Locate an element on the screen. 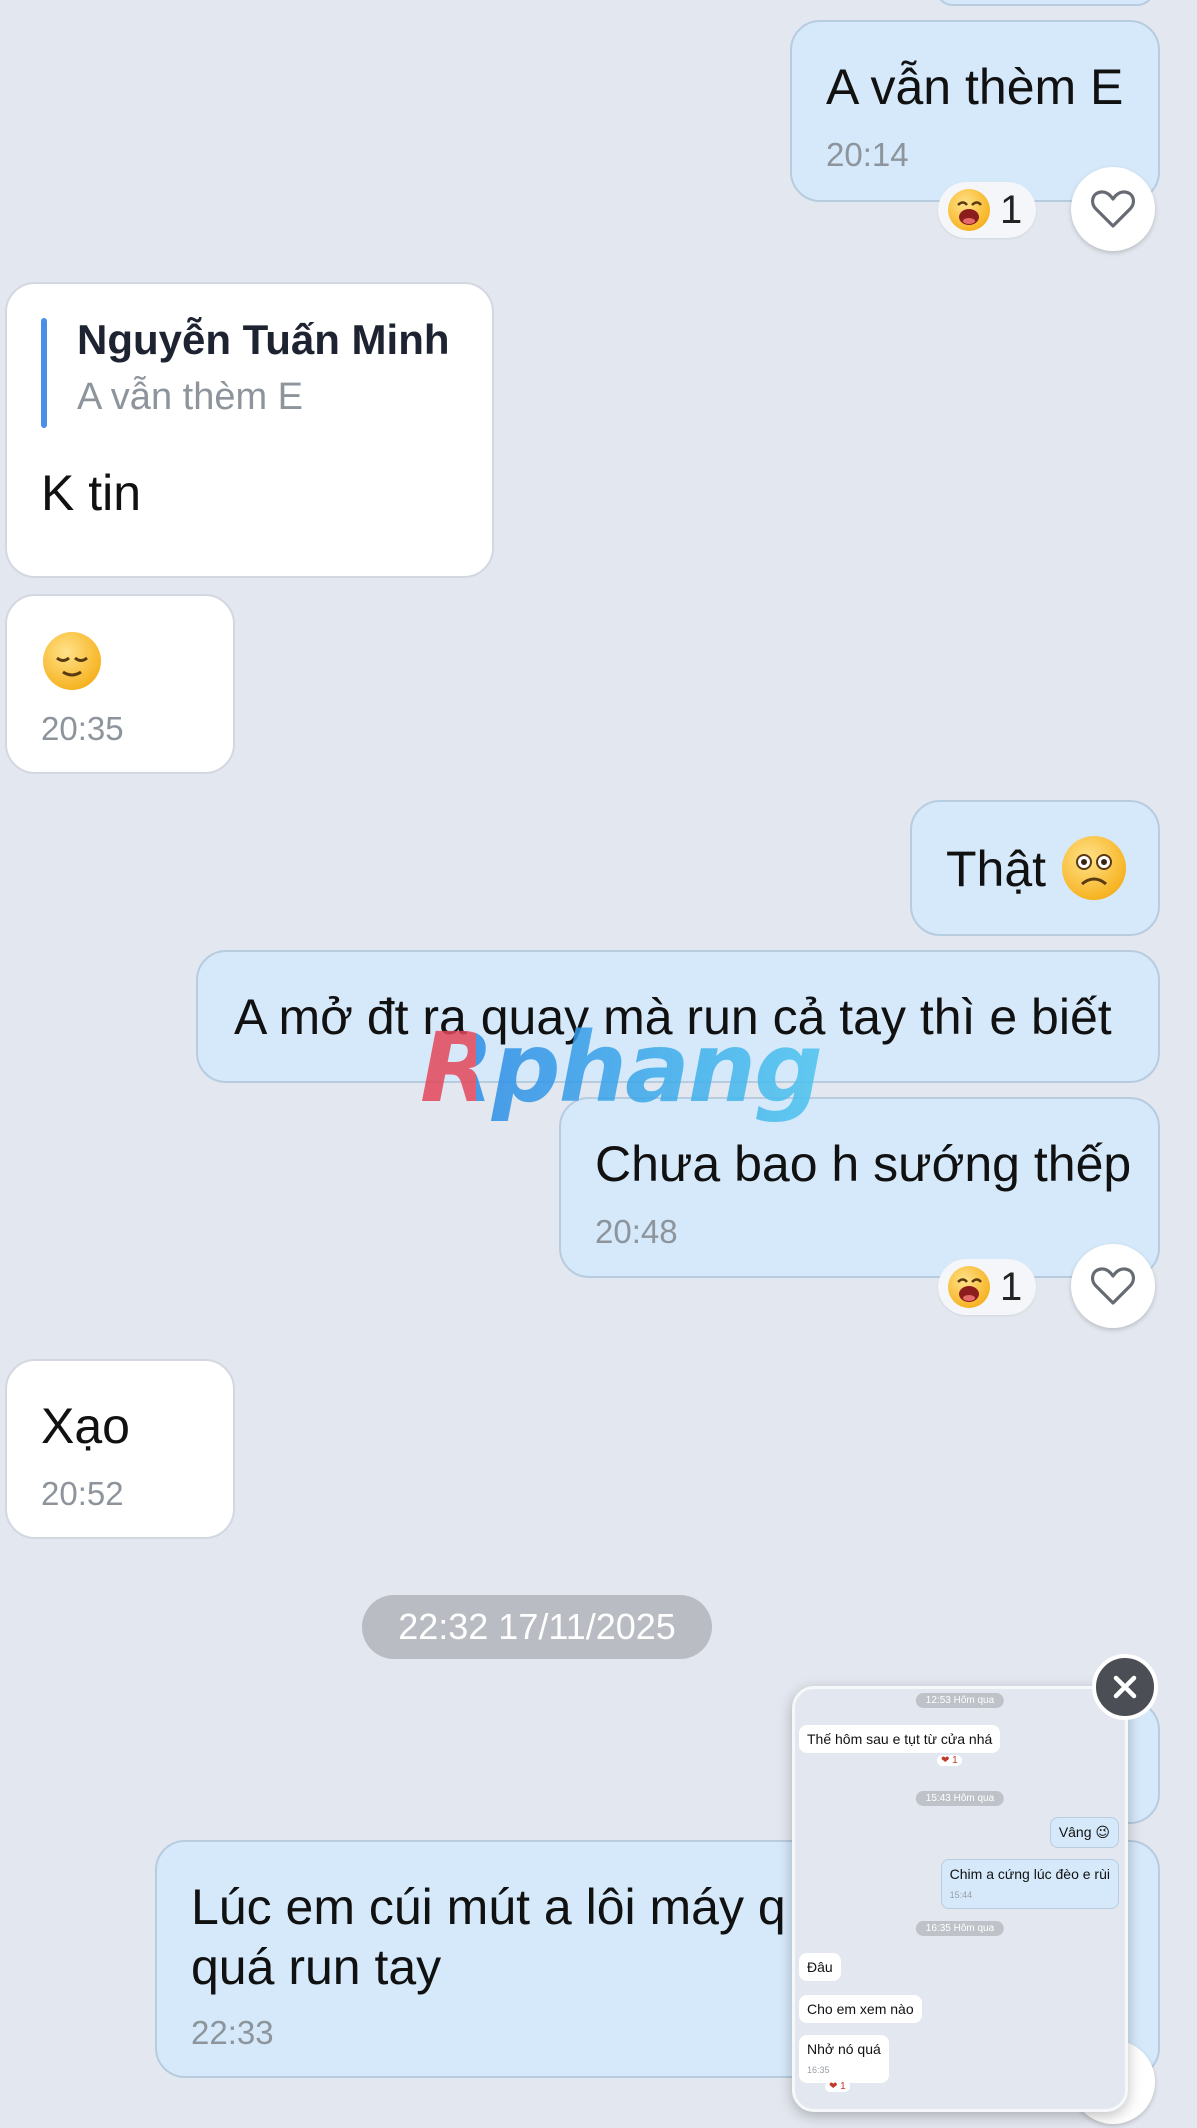 The height and width of the screenshot is (2128, 1197). preview-timestamp: 15:43 Hôm qua is located at coordinates (960, 1798).